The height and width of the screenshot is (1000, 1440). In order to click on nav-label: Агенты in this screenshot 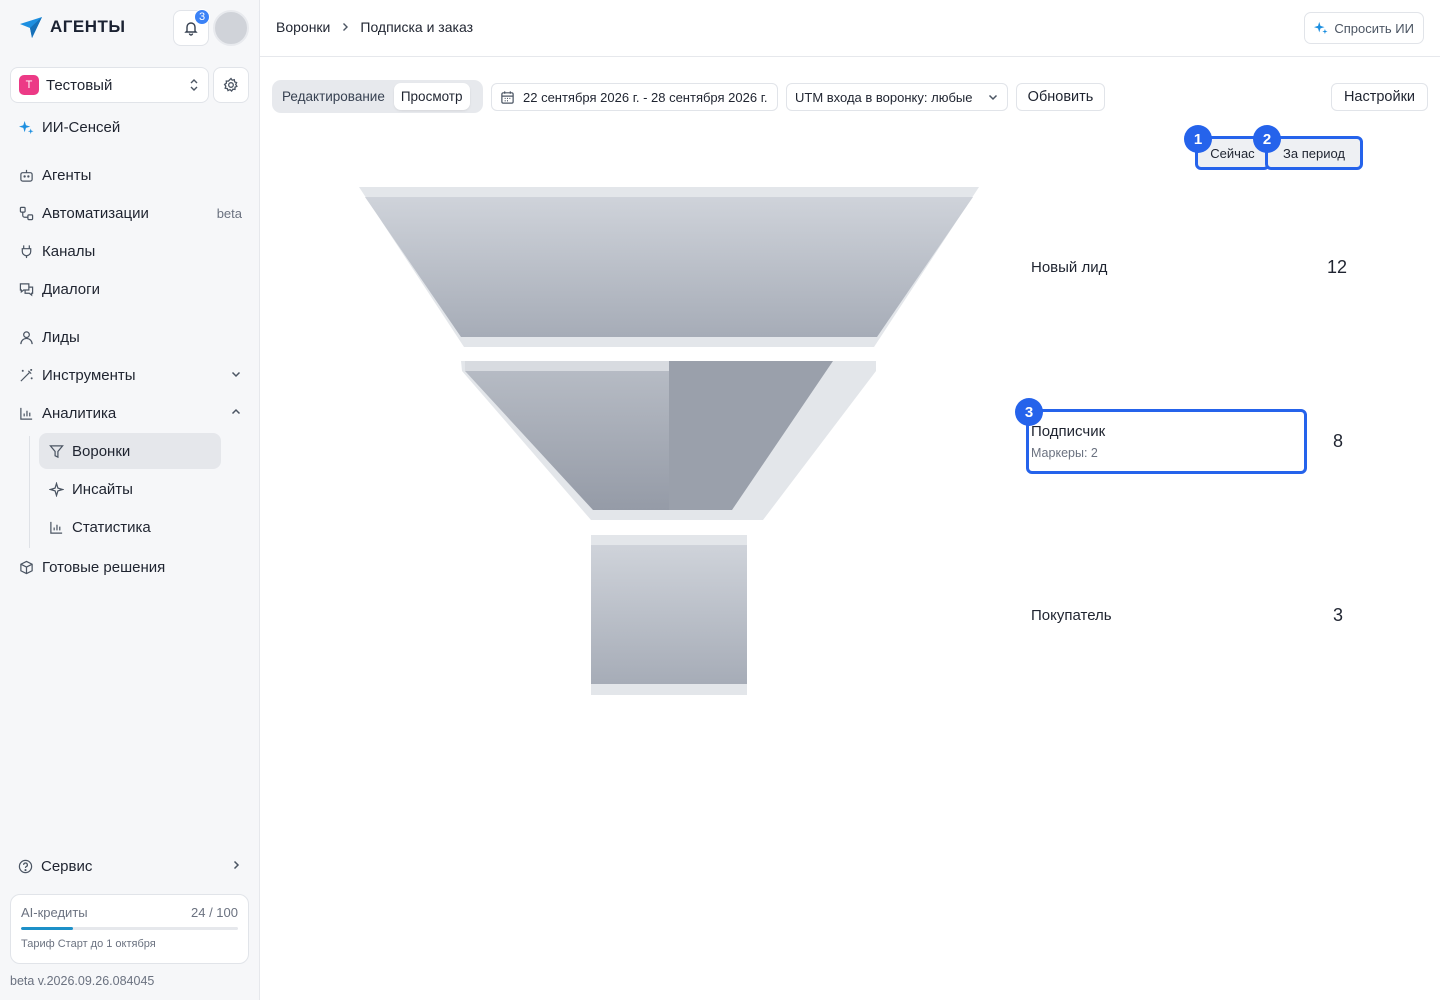, I will do `click(67, 175)`.